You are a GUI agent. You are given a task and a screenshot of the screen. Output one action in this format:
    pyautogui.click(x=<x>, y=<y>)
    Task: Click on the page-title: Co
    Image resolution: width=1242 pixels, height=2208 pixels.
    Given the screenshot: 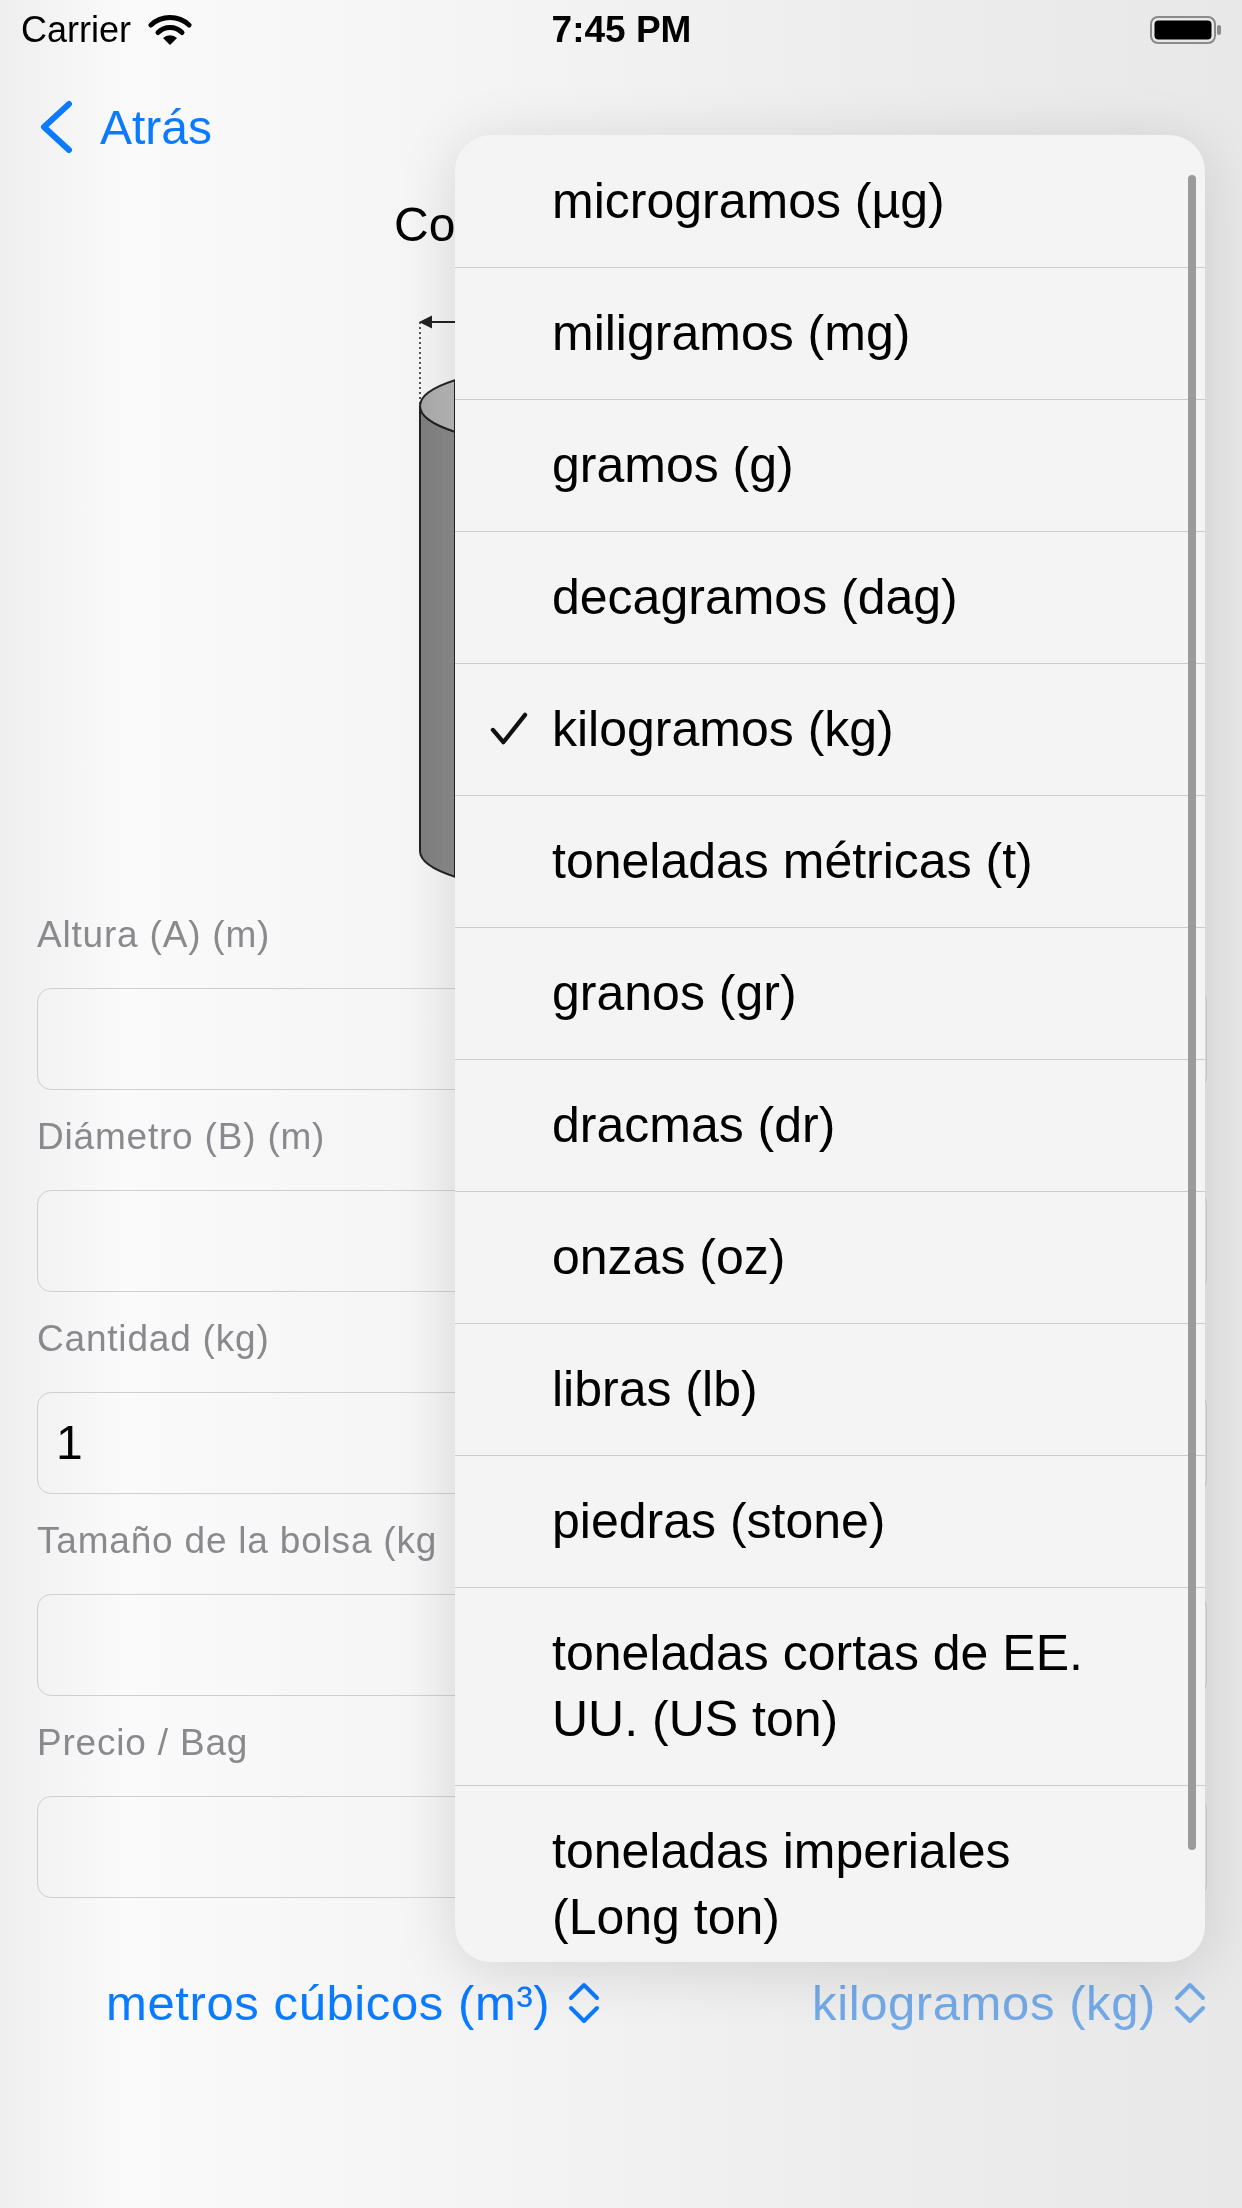 What is the action you would take?
    pyautogui.click(x=425, y=225)
    